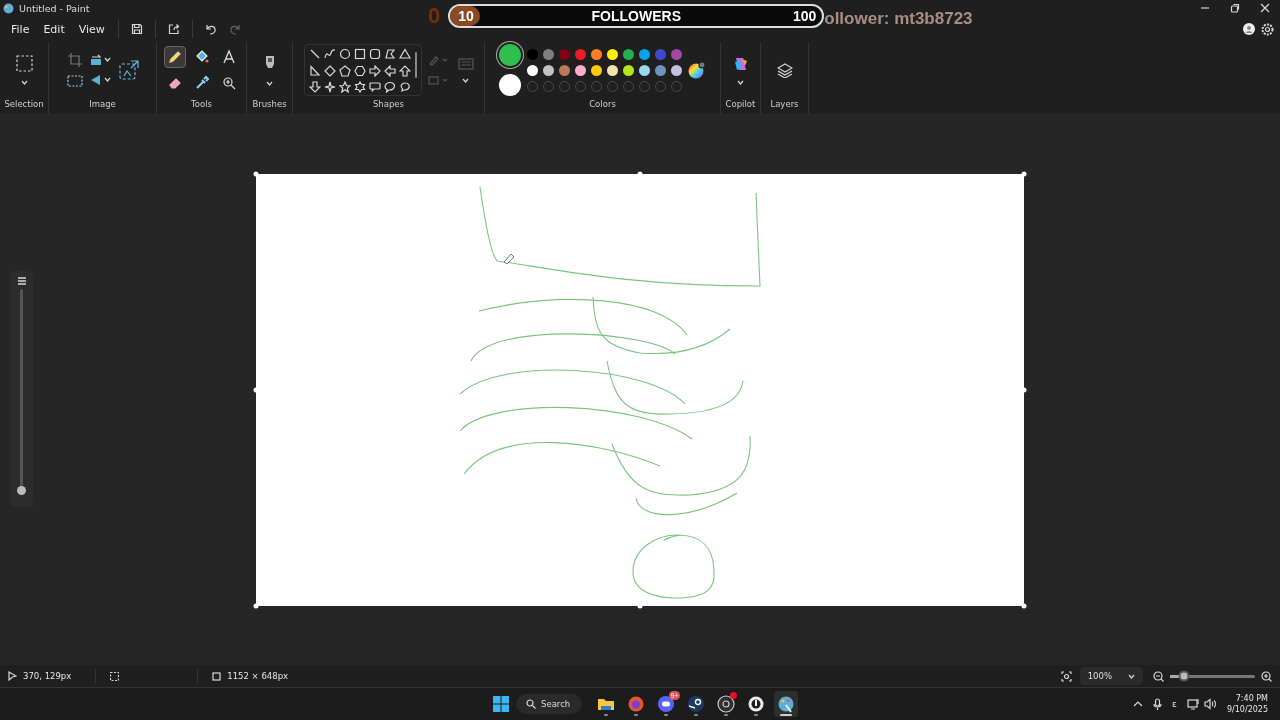  I want to click on secondary-color, so click(510, 85).